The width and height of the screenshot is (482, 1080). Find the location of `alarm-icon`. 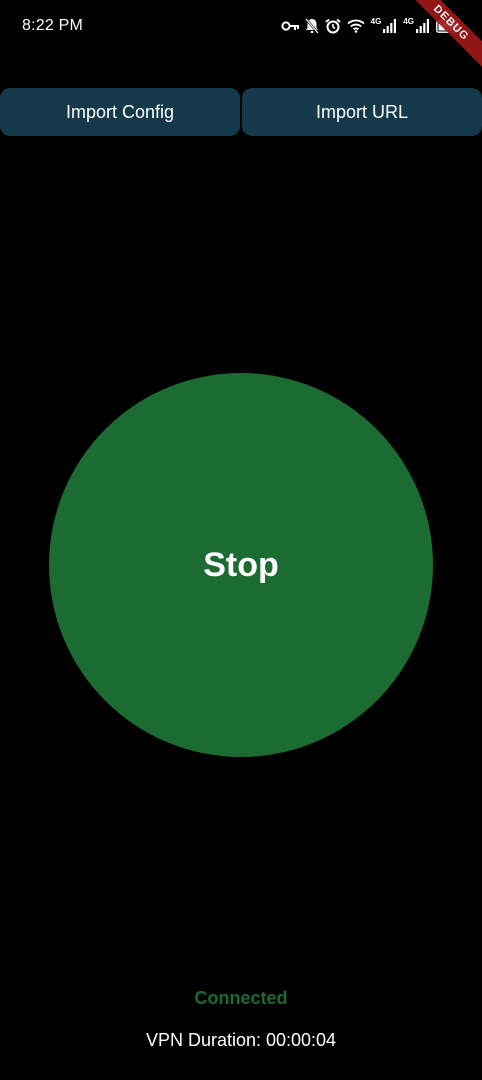

alarm-icon is located at coordinates (333, 26).